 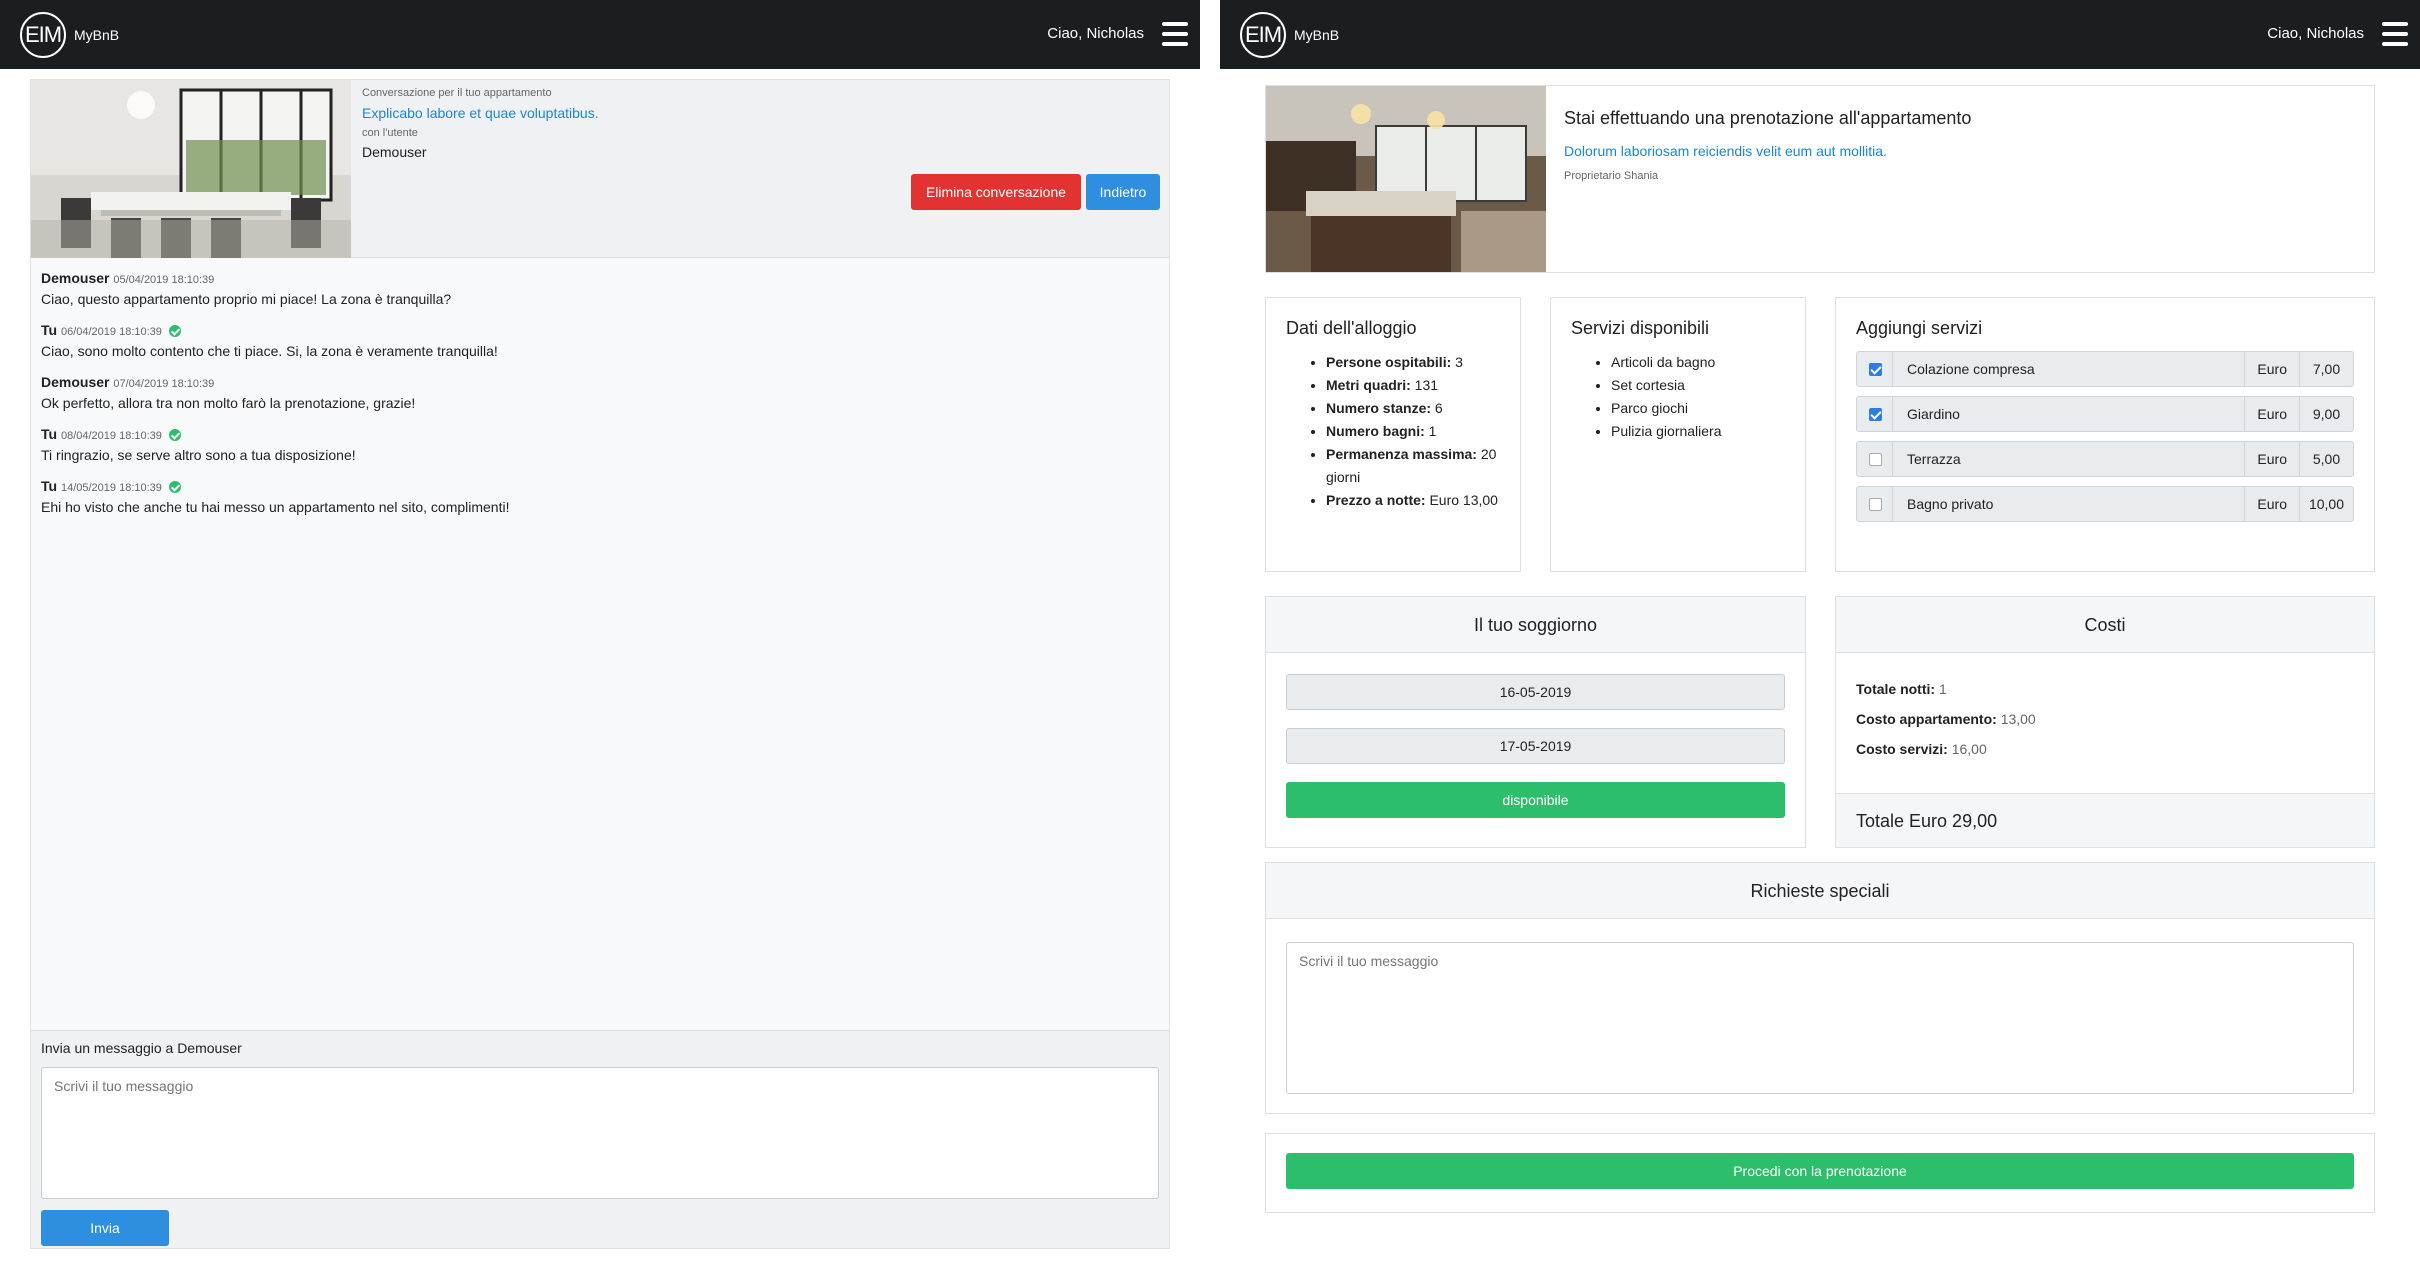 What do you see at coordinates (1535, 625) in the screenshot?
I see `stay-title: Il tuo soggiorno` at bounding box center [1535, 625].